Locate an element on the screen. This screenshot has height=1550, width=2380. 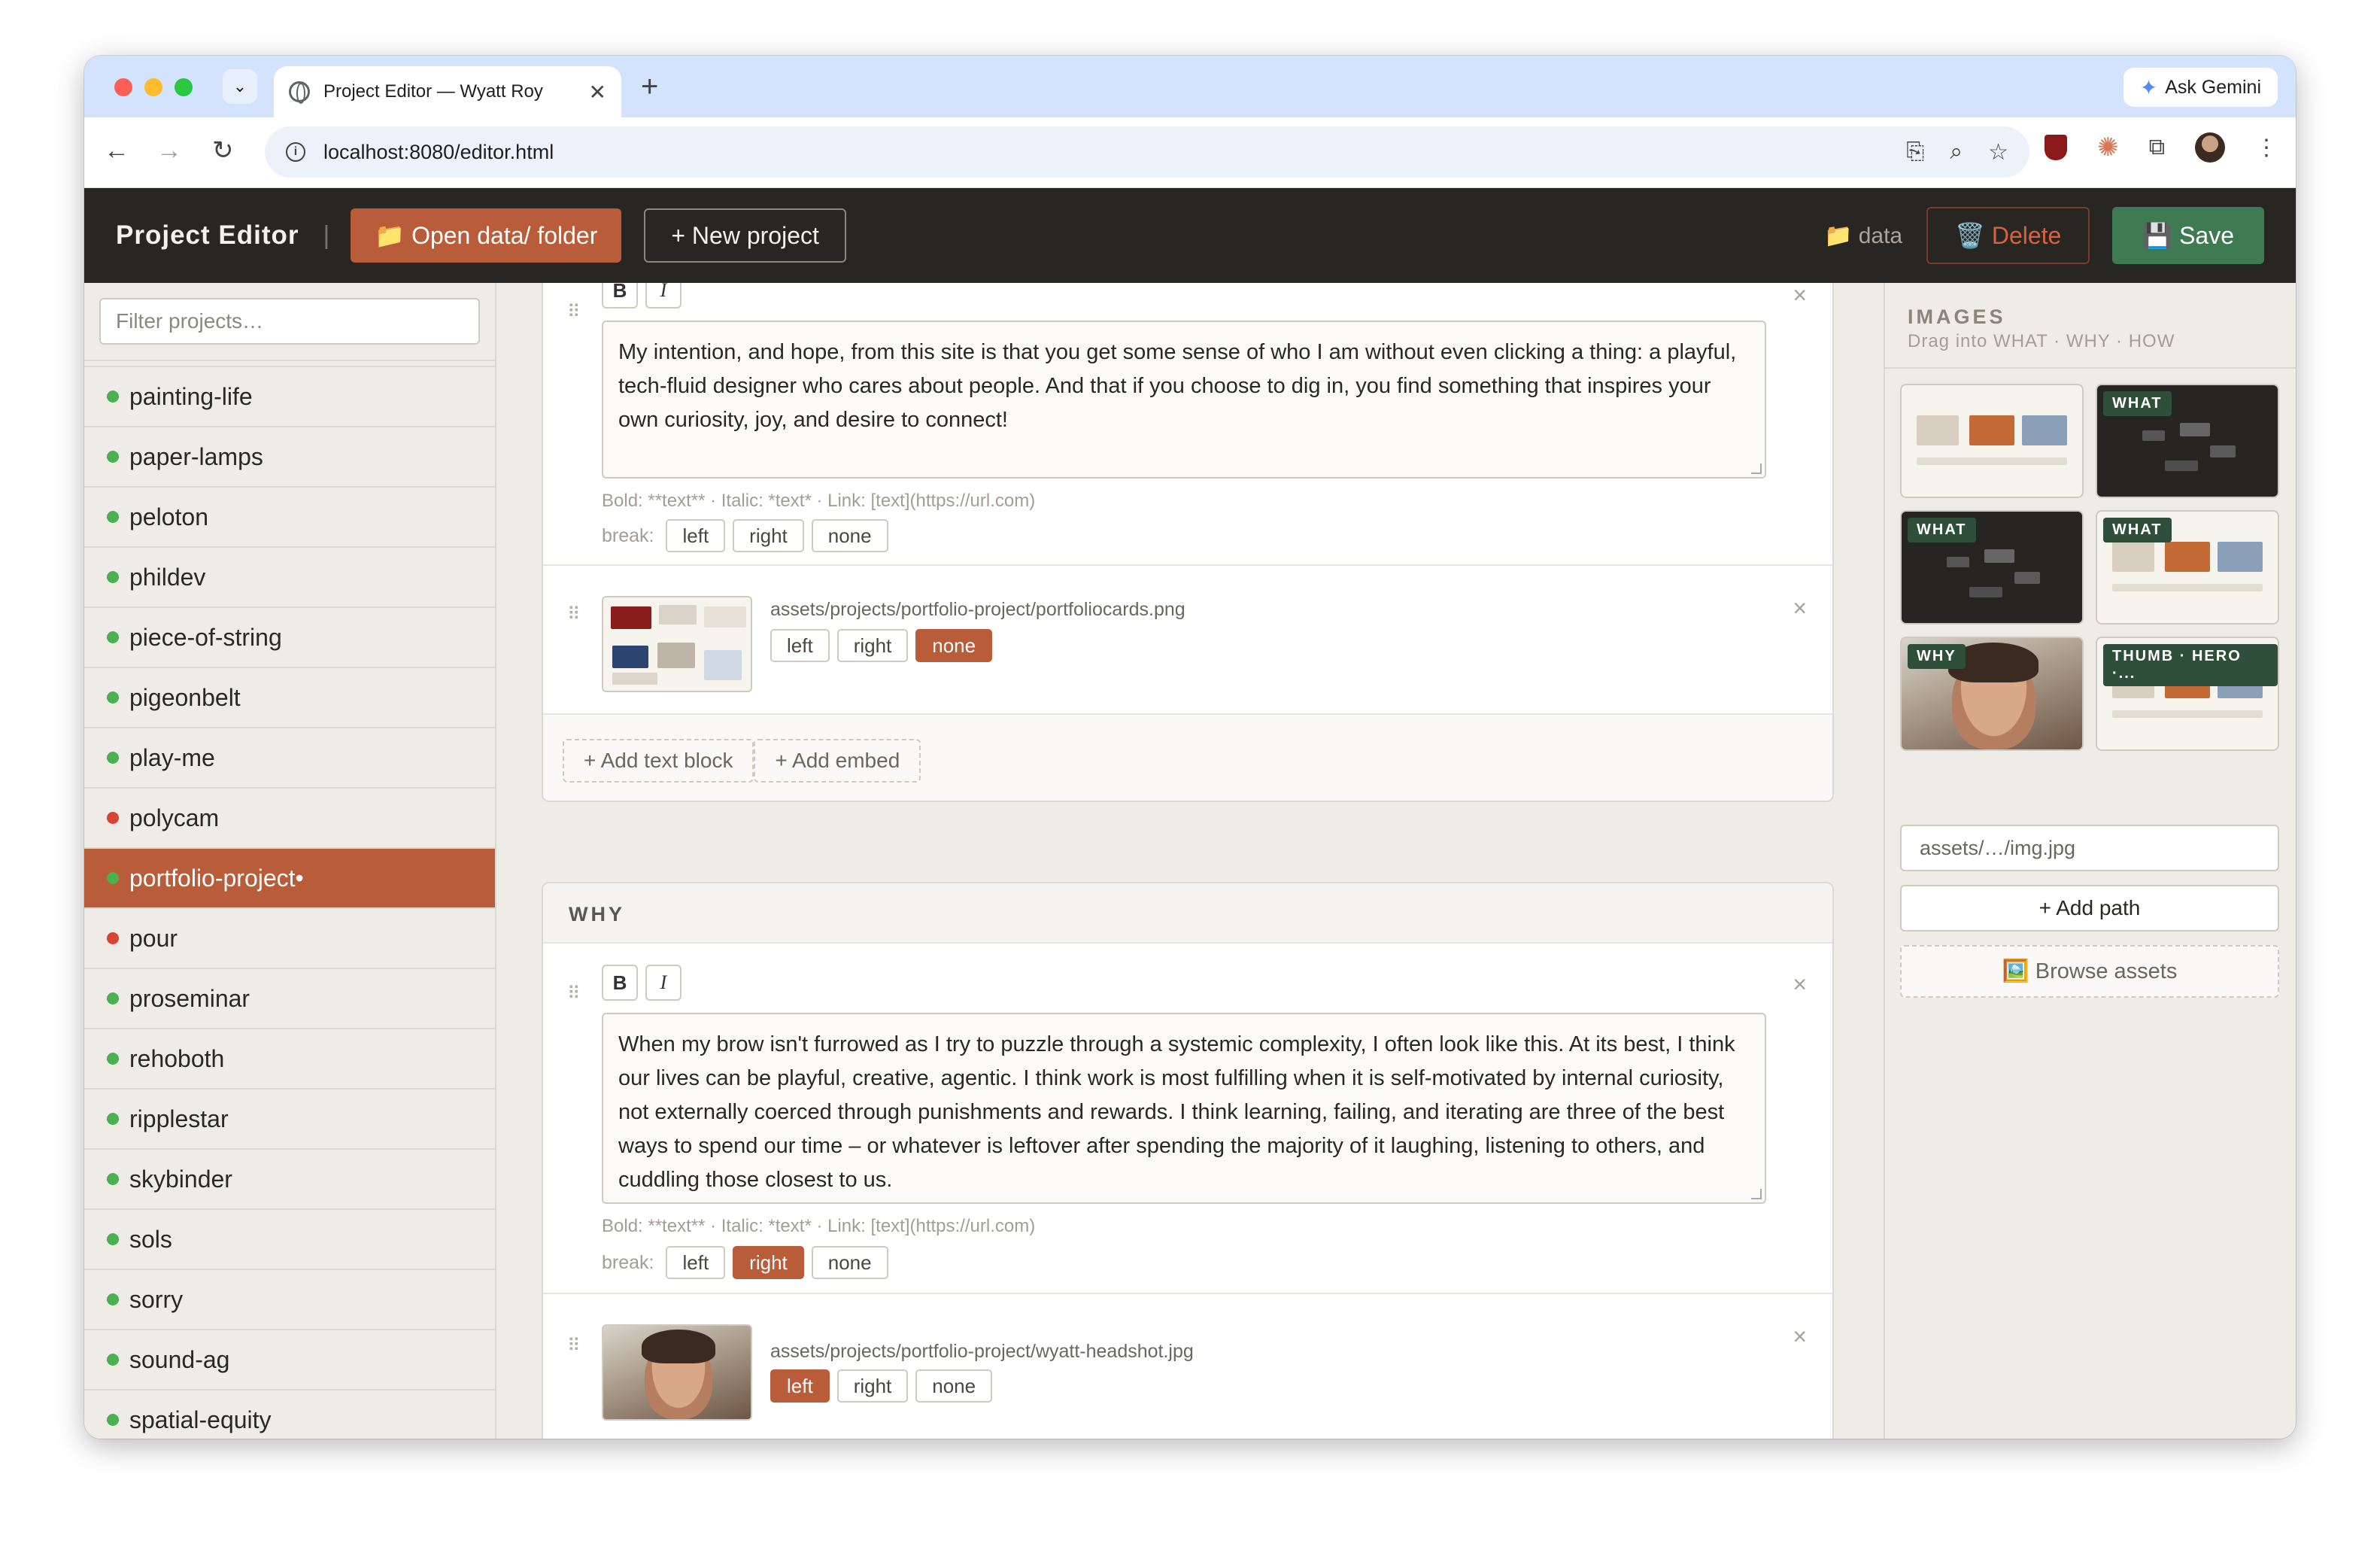
project-item-label: sorry is located at coordinates (156, 1299).